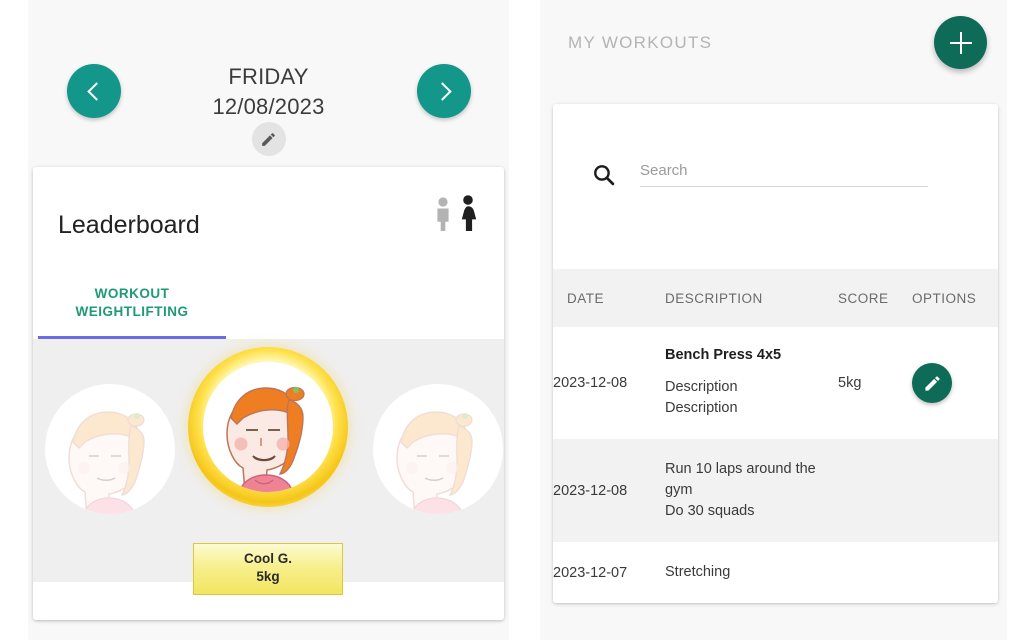 This screenshot has height=640, width=1024. Describe the element at coordinates (268, 76) in the screenshot. I see `weekday-label: FRIDAY` at that location.